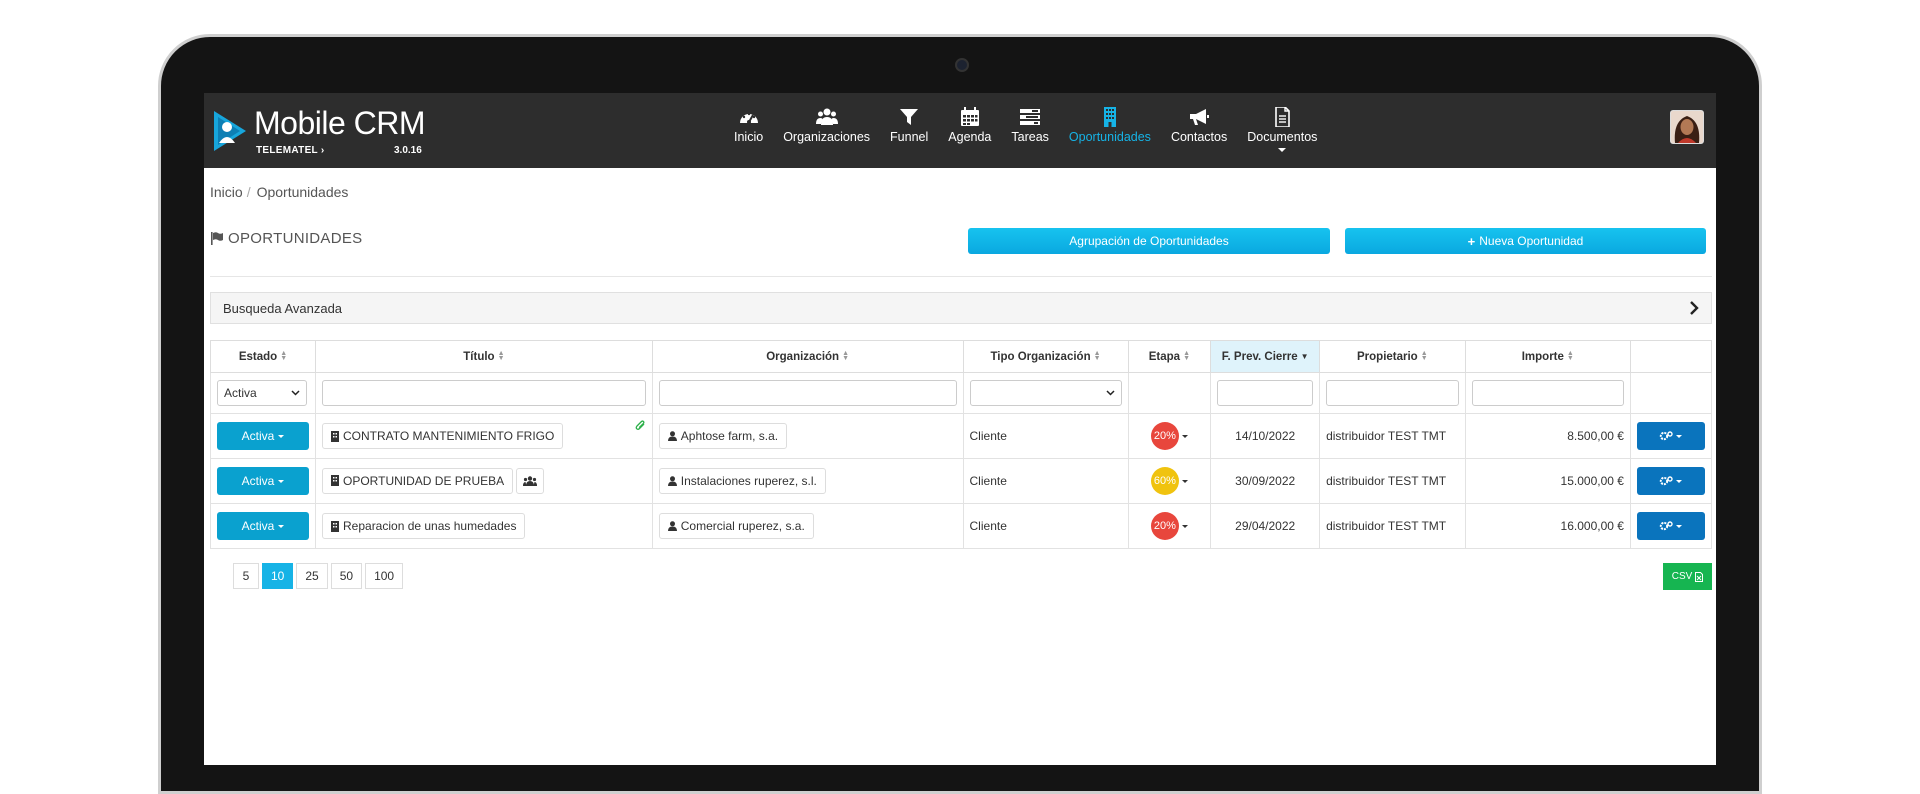 This screenshot has height=794, width=1920. I want to click on group-opportunities-label: Agrupación de Oportunidades, so click(1149, 241).